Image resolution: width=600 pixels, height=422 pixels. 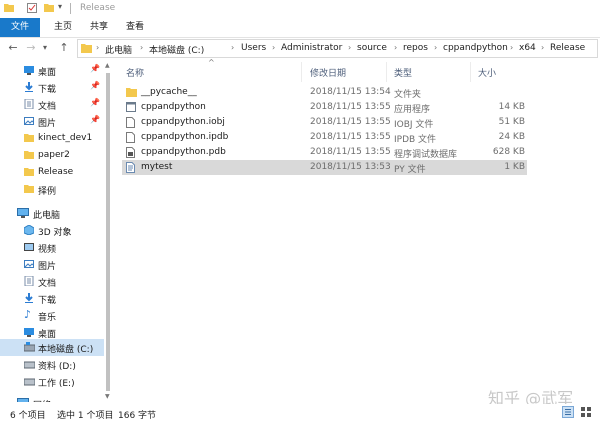 What do you see at coordinates (85, 416) in the screenshot?
I see `status-selected: 选中 1 个项目` at bounding box center [85, 416].